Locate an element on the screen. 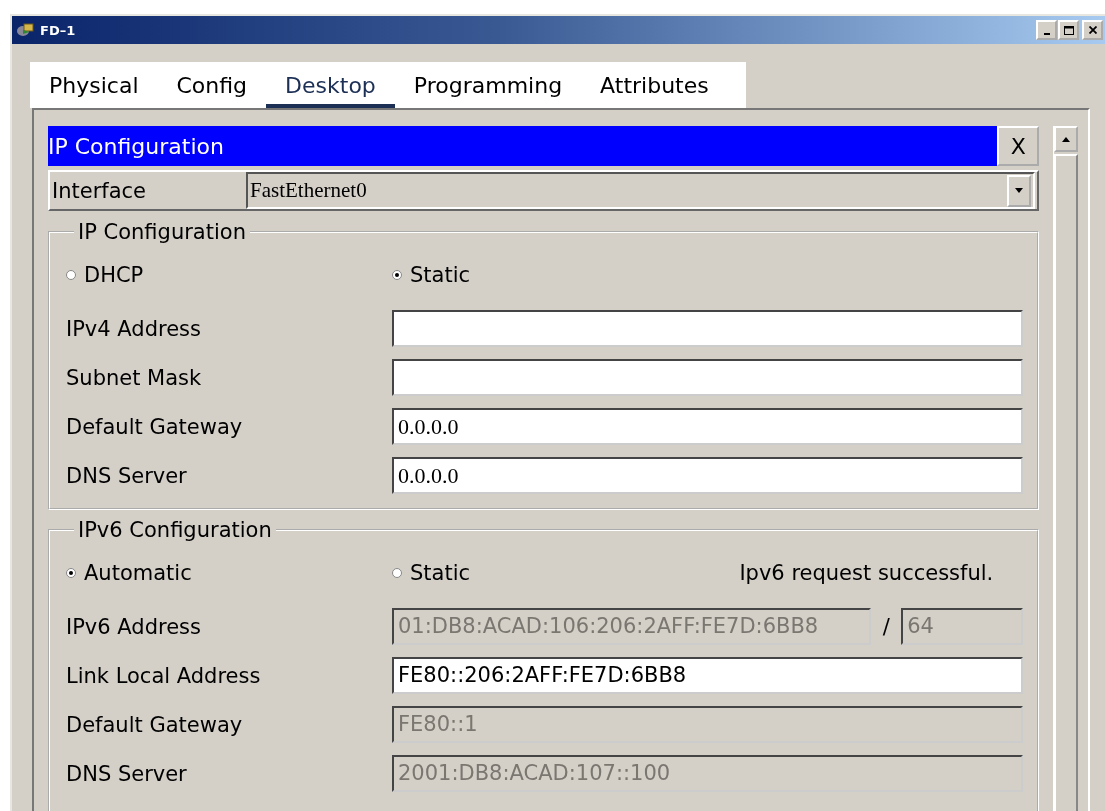 The image size is (1105, 811). panel-title: IP Configuration is located at coordinates (136, 146).